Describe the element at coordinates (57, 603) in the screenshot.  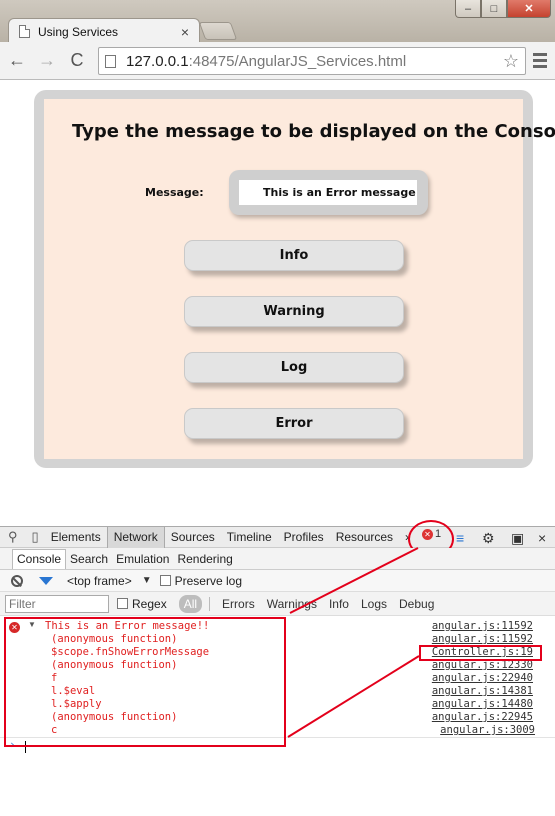
I see `filter-input` at that location.